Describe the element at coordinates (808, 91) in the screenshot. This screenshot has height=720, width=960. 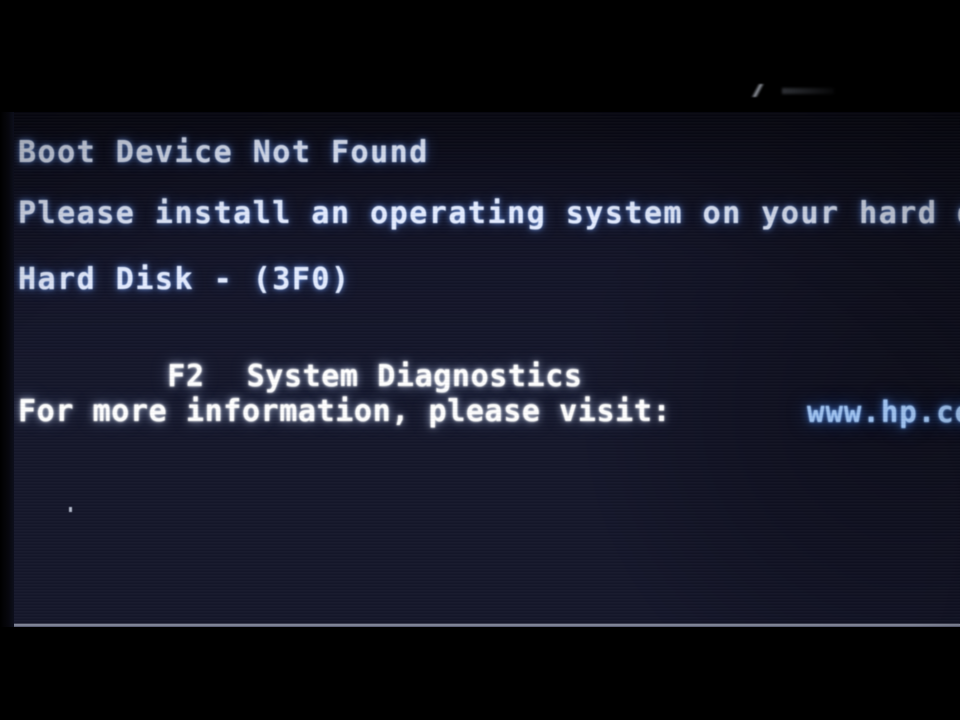
I see `lens-glare-streak` at that location.